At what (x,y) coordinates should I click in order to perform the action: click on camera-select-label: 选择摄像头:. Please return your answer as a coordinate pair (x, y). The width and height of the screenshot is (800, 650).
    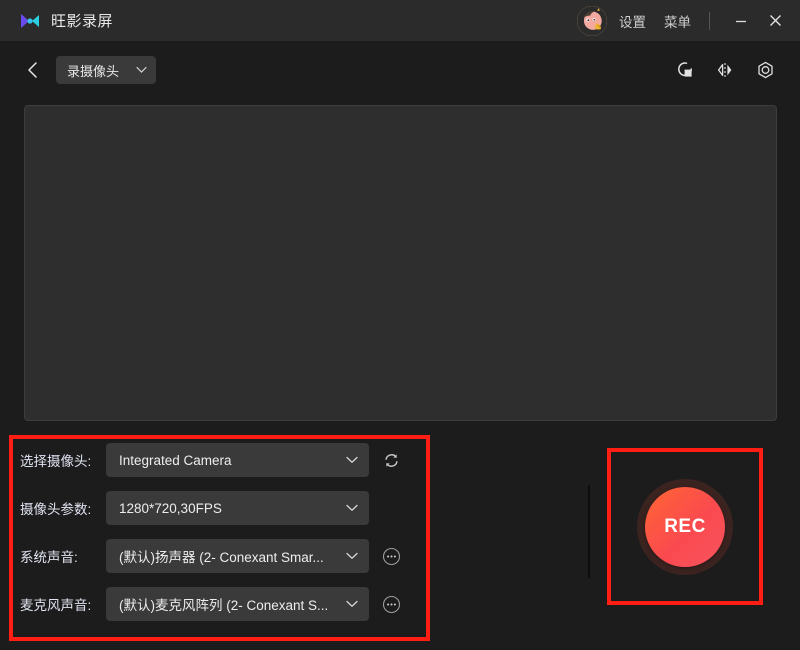
    Looking at the image, I should click on (56, 461).